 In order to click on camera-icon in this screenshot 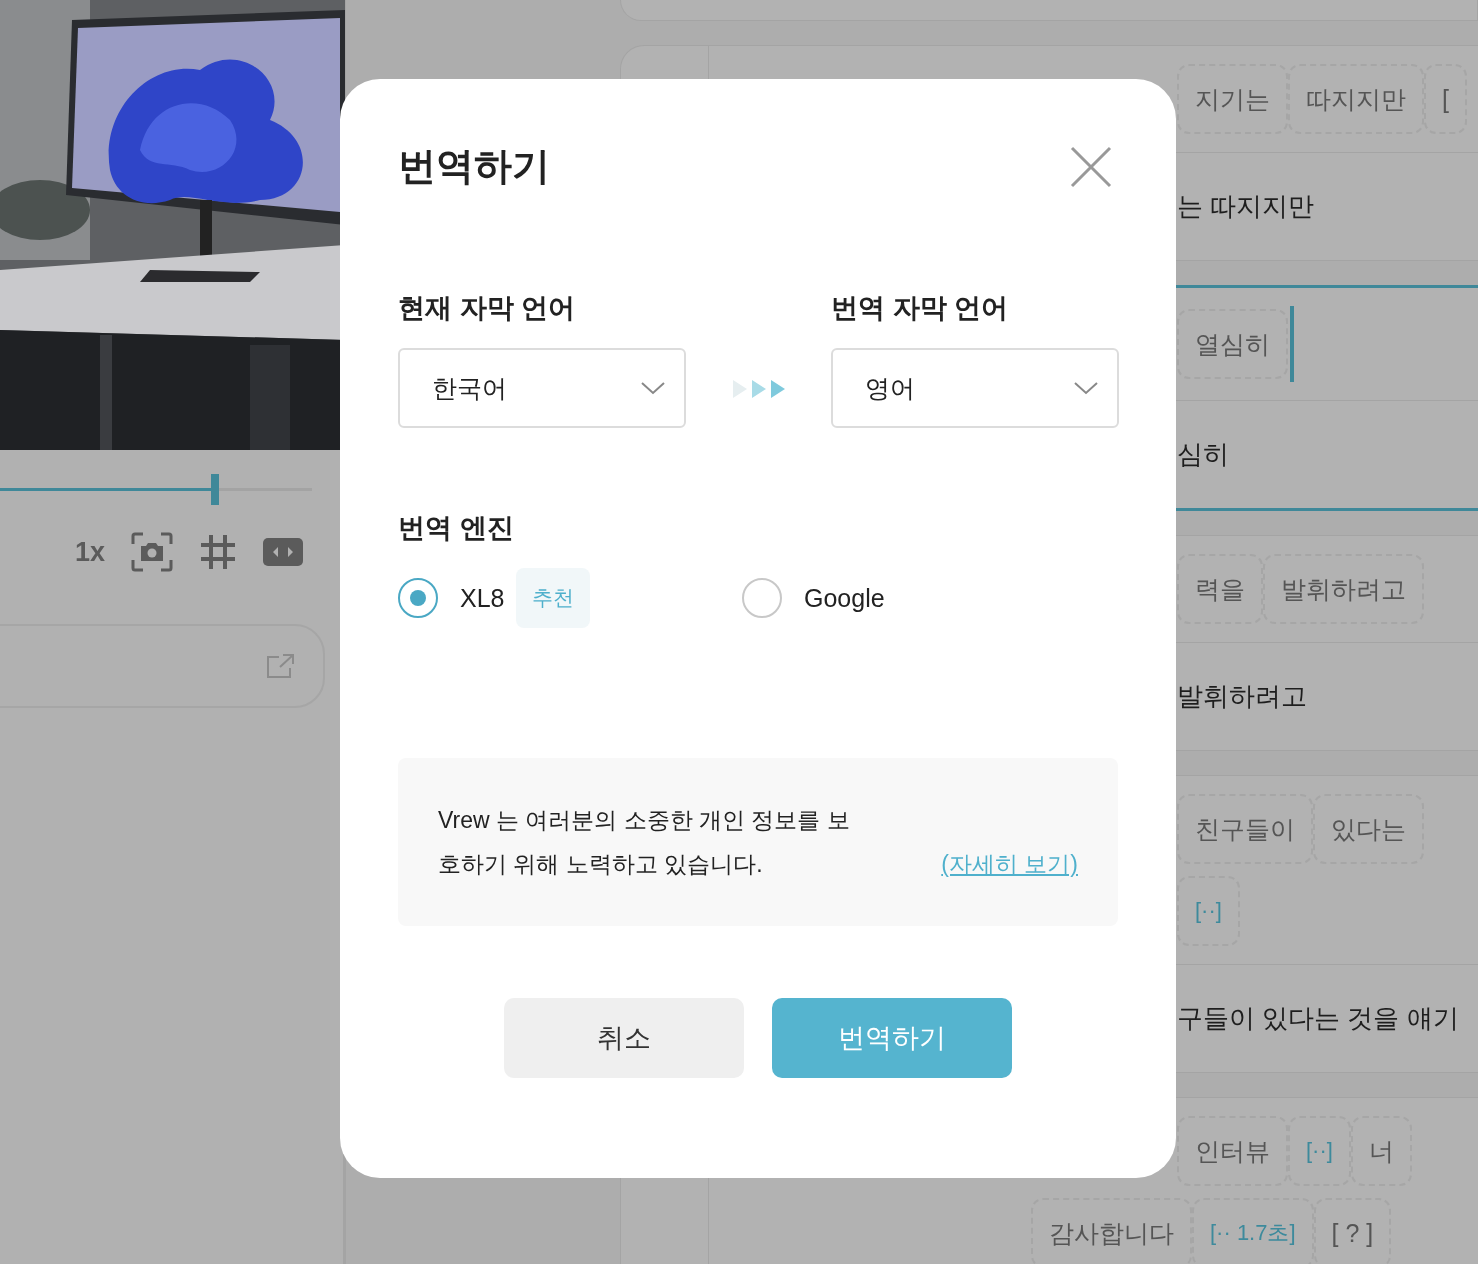, I will do `click(152, 552)`.